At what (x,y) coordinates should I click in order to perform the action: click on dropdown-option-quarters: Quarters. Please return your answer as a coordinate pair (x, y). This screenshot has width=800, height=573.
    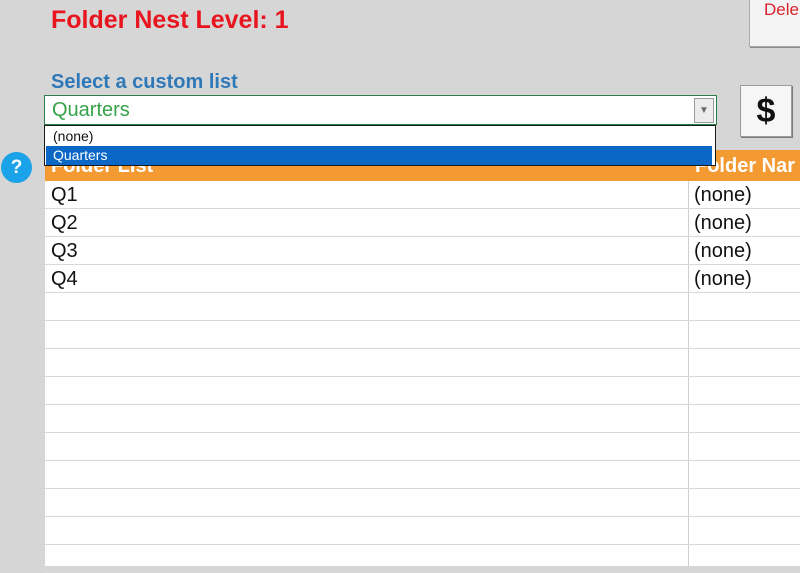
    Looking at the image, I should click on (379, 155).